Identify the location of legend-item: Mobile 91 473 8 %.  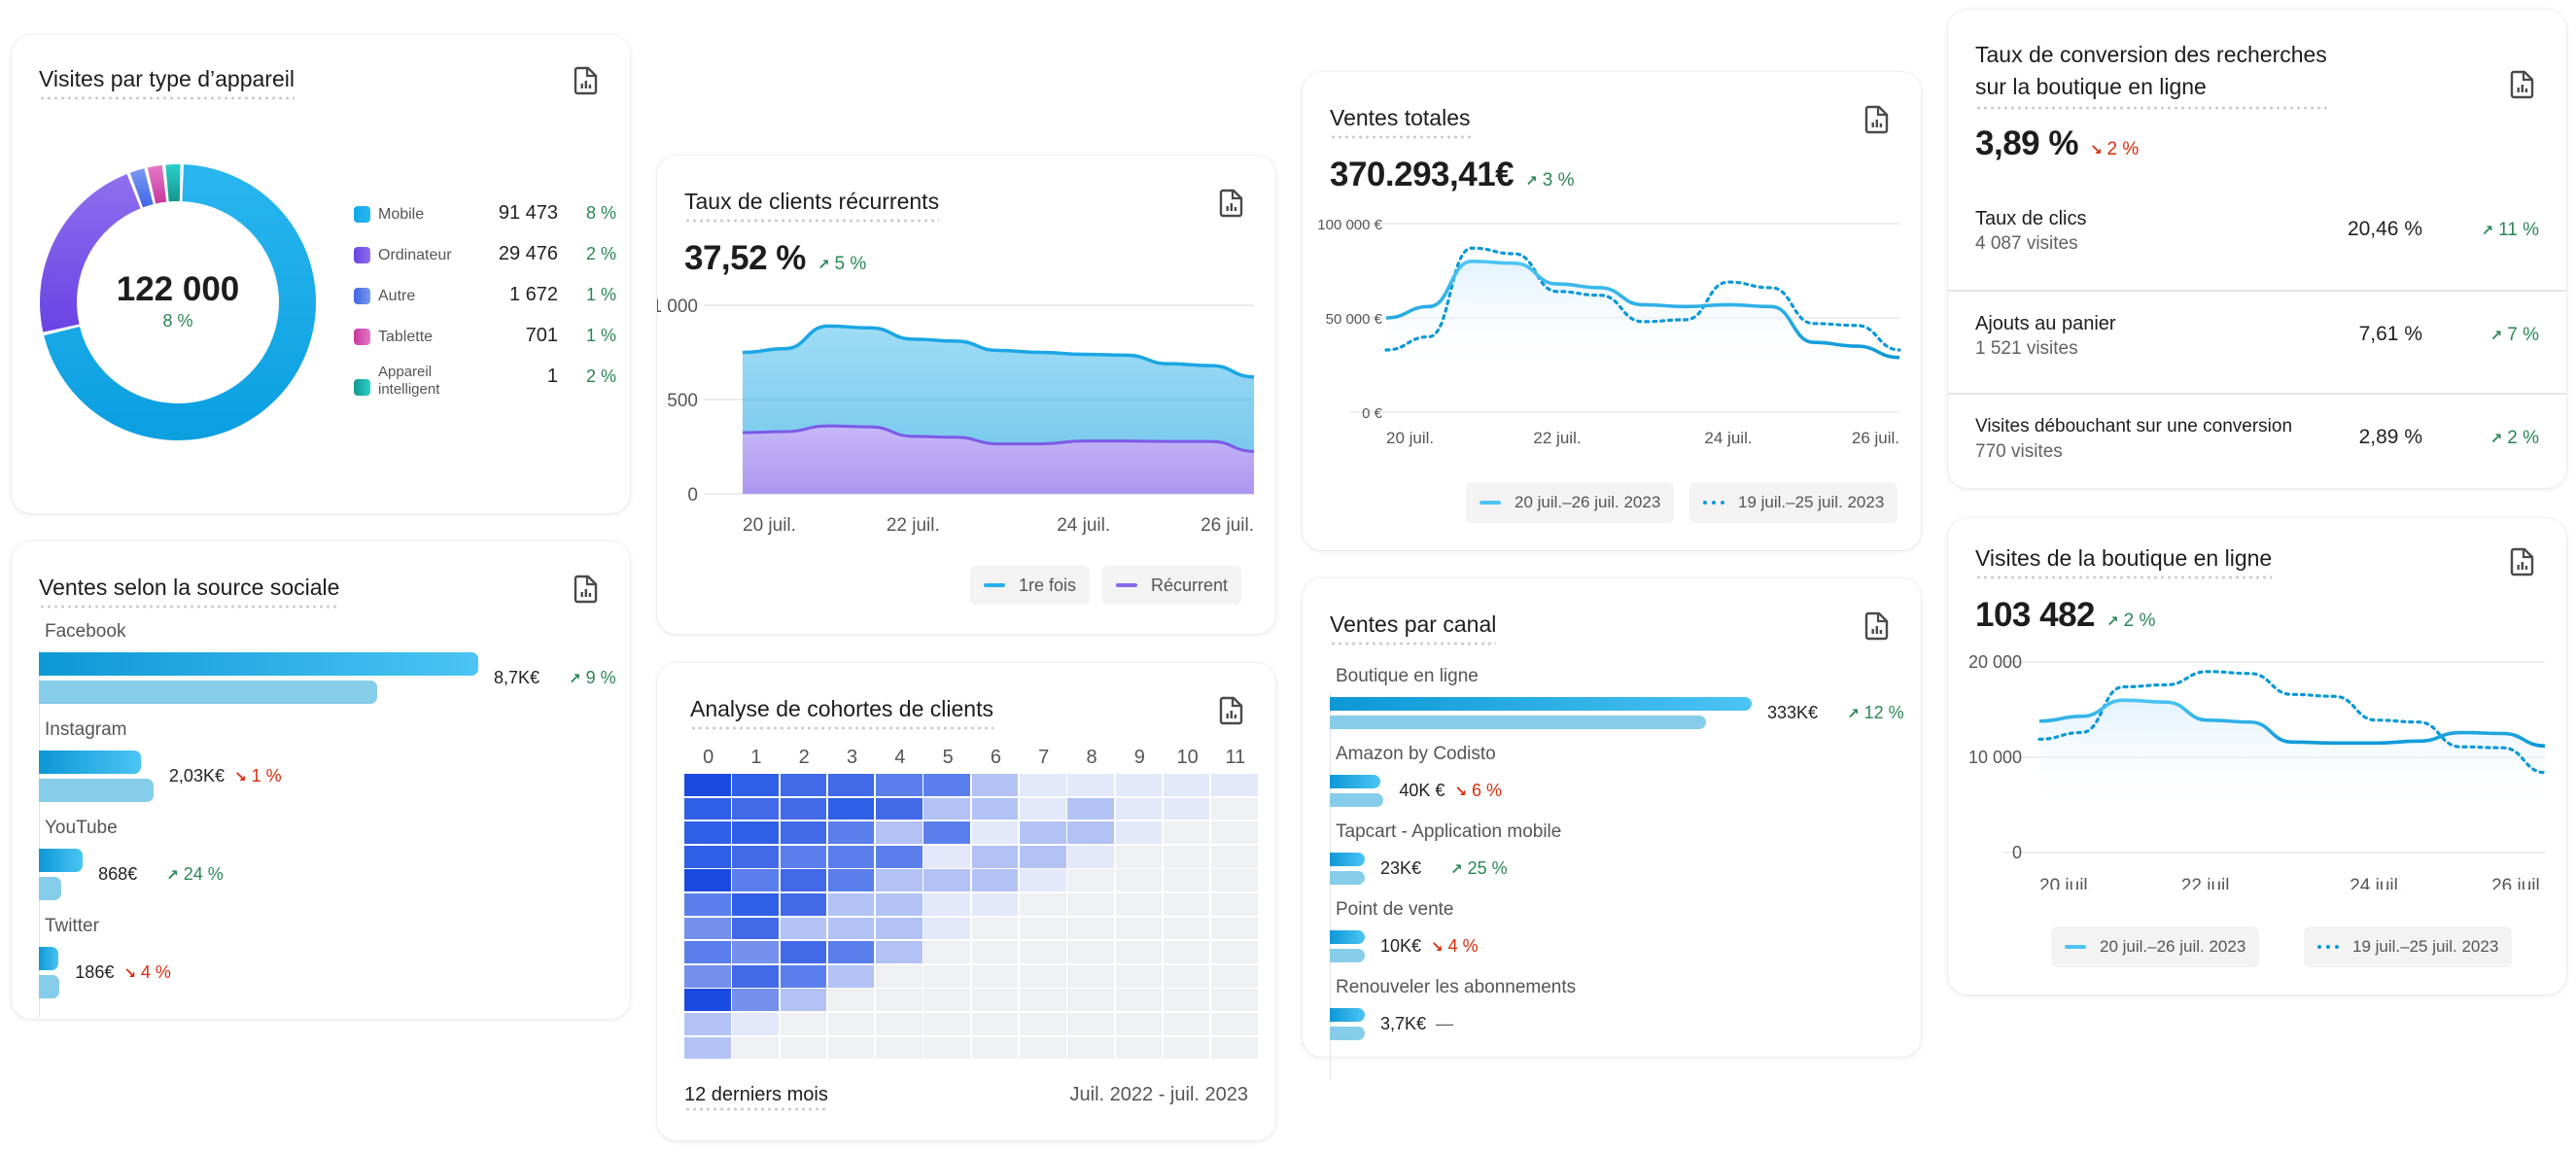
(485, 221).